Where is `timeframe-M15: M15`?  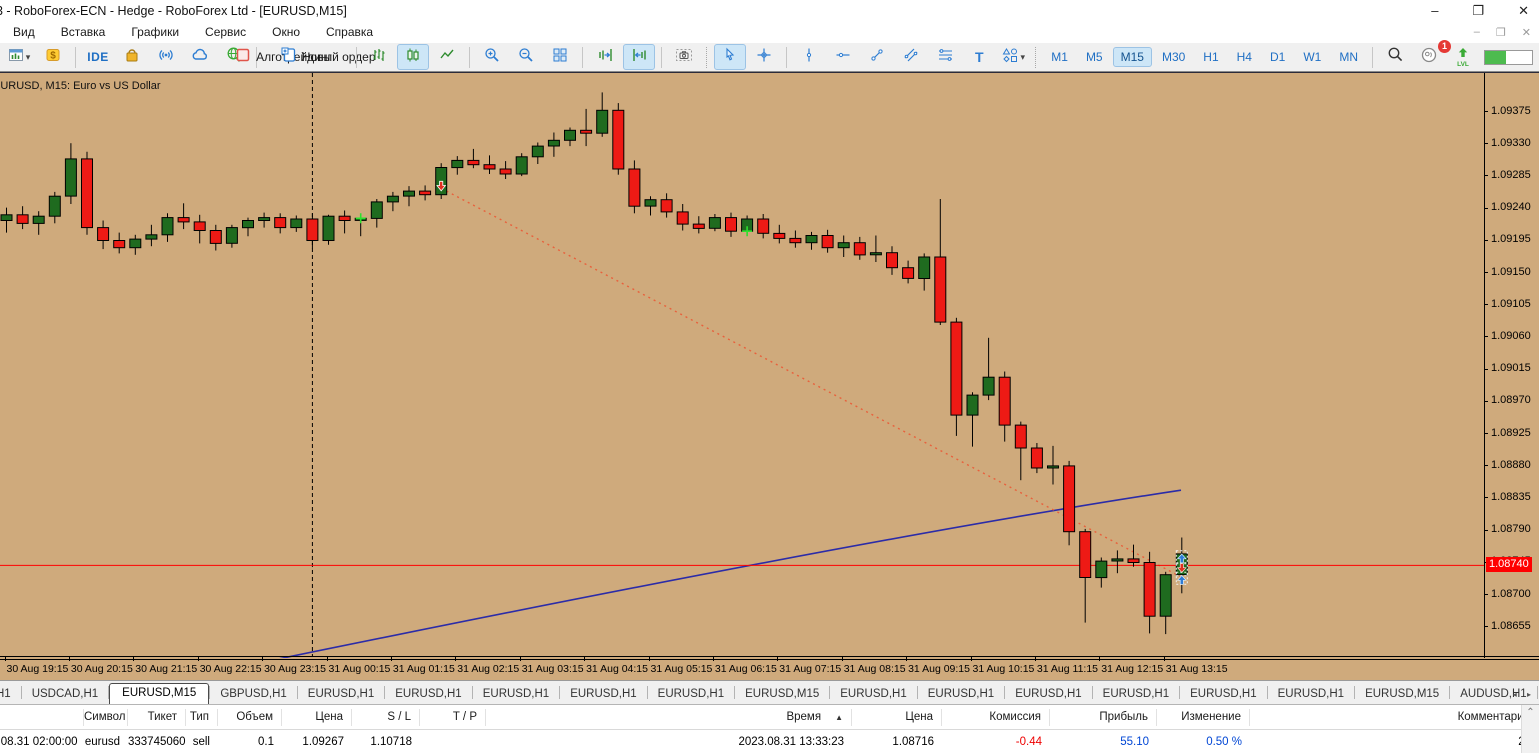 timeframe-M15: M15 is located at coordinates (1132, 57).